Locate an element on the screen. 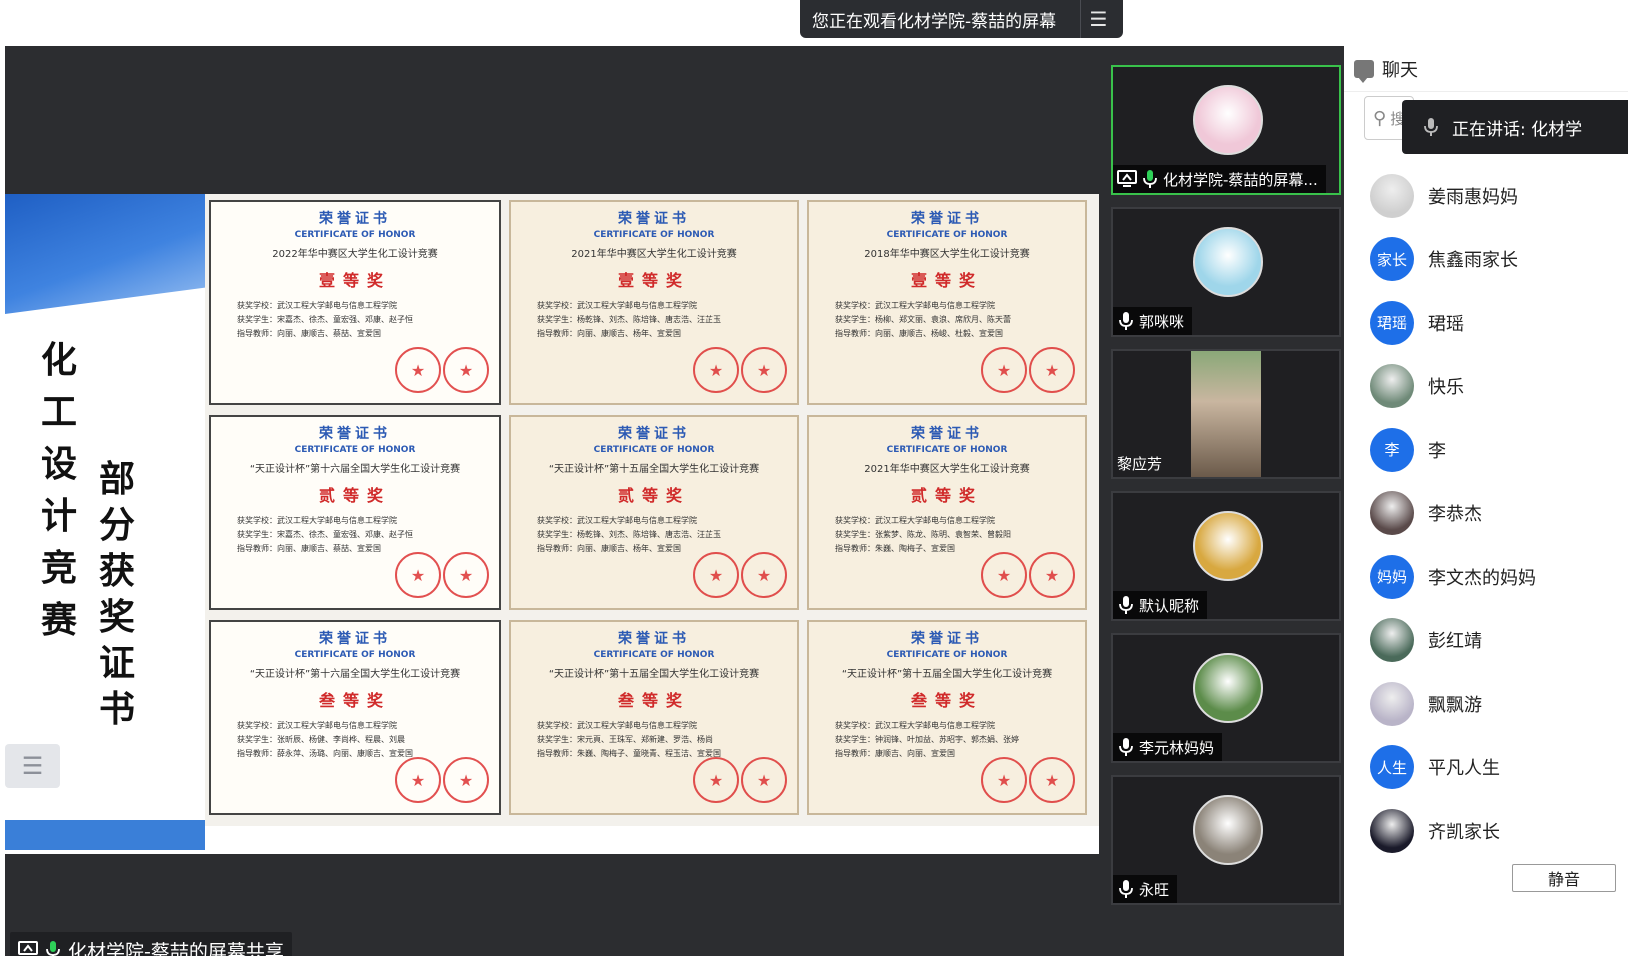 The height and width of the screenshot is (956, 1628). video-tile: 李元林妈妈 is located at coordinates (1226, 698).